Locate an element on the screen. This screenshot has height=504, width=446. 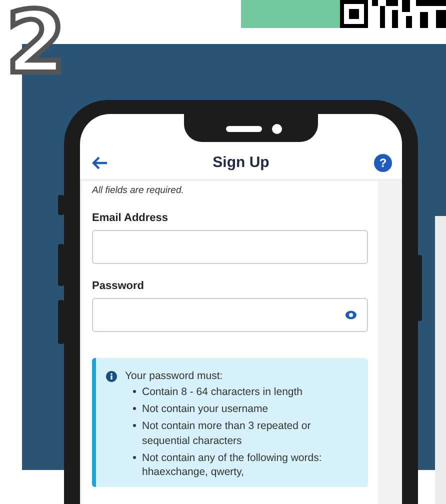
field-label: Email Address is located at coordinates (130, 218).